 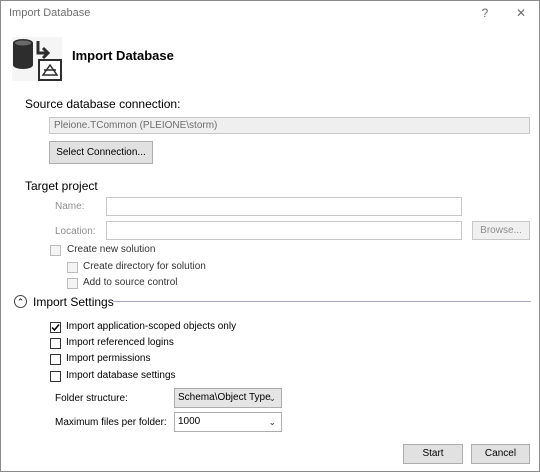 I want to click on max-files-value: 1000, so click(x=189, y=421).